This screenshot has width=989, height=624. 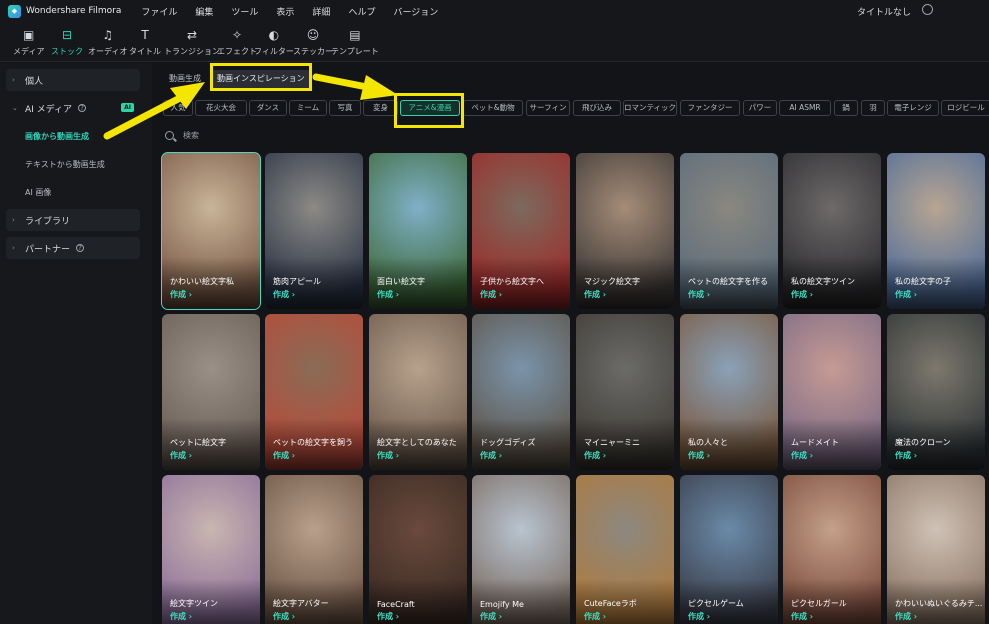 I want to click on template-title: マイニャーミニ, so click(x=612, y=442).